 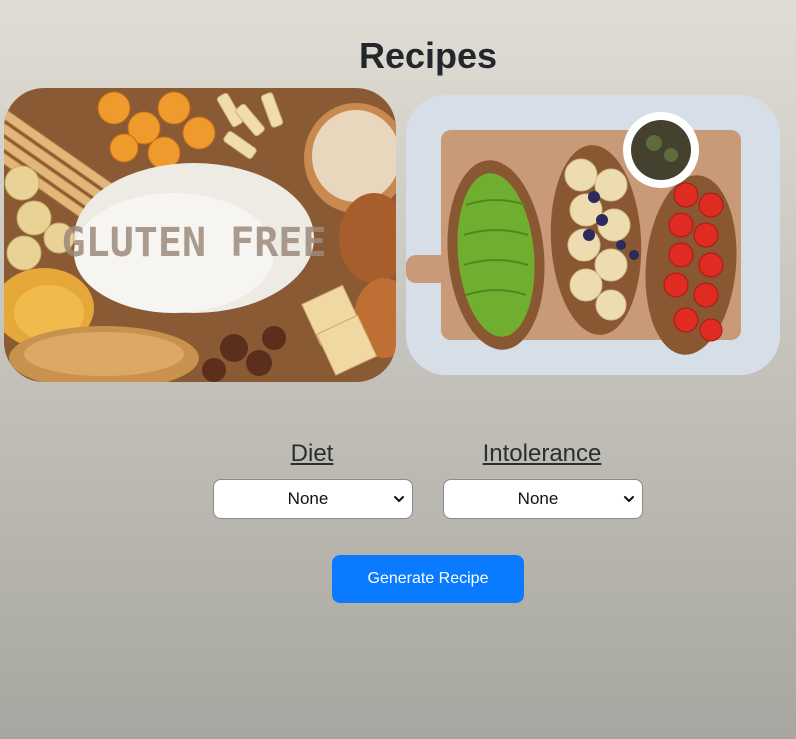 I want to click on intolerance-select: None, so click(x=543, y=499).